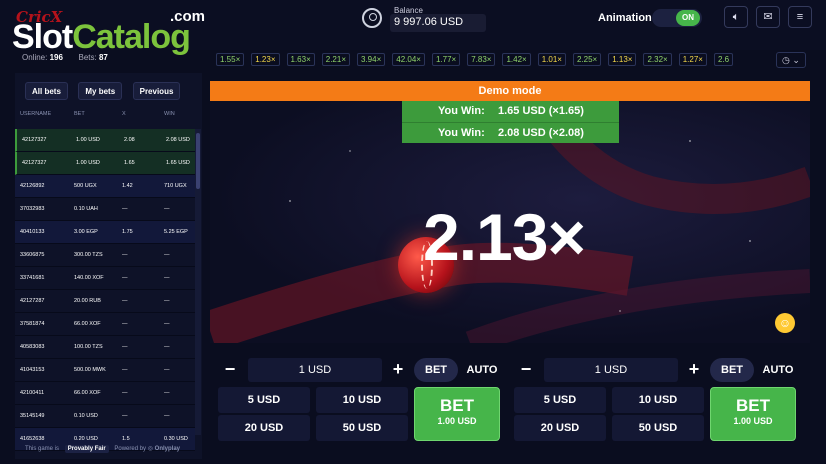 The image size is (826, 464). I want to click on tab-my-bets: My bets, so click(100, 91).